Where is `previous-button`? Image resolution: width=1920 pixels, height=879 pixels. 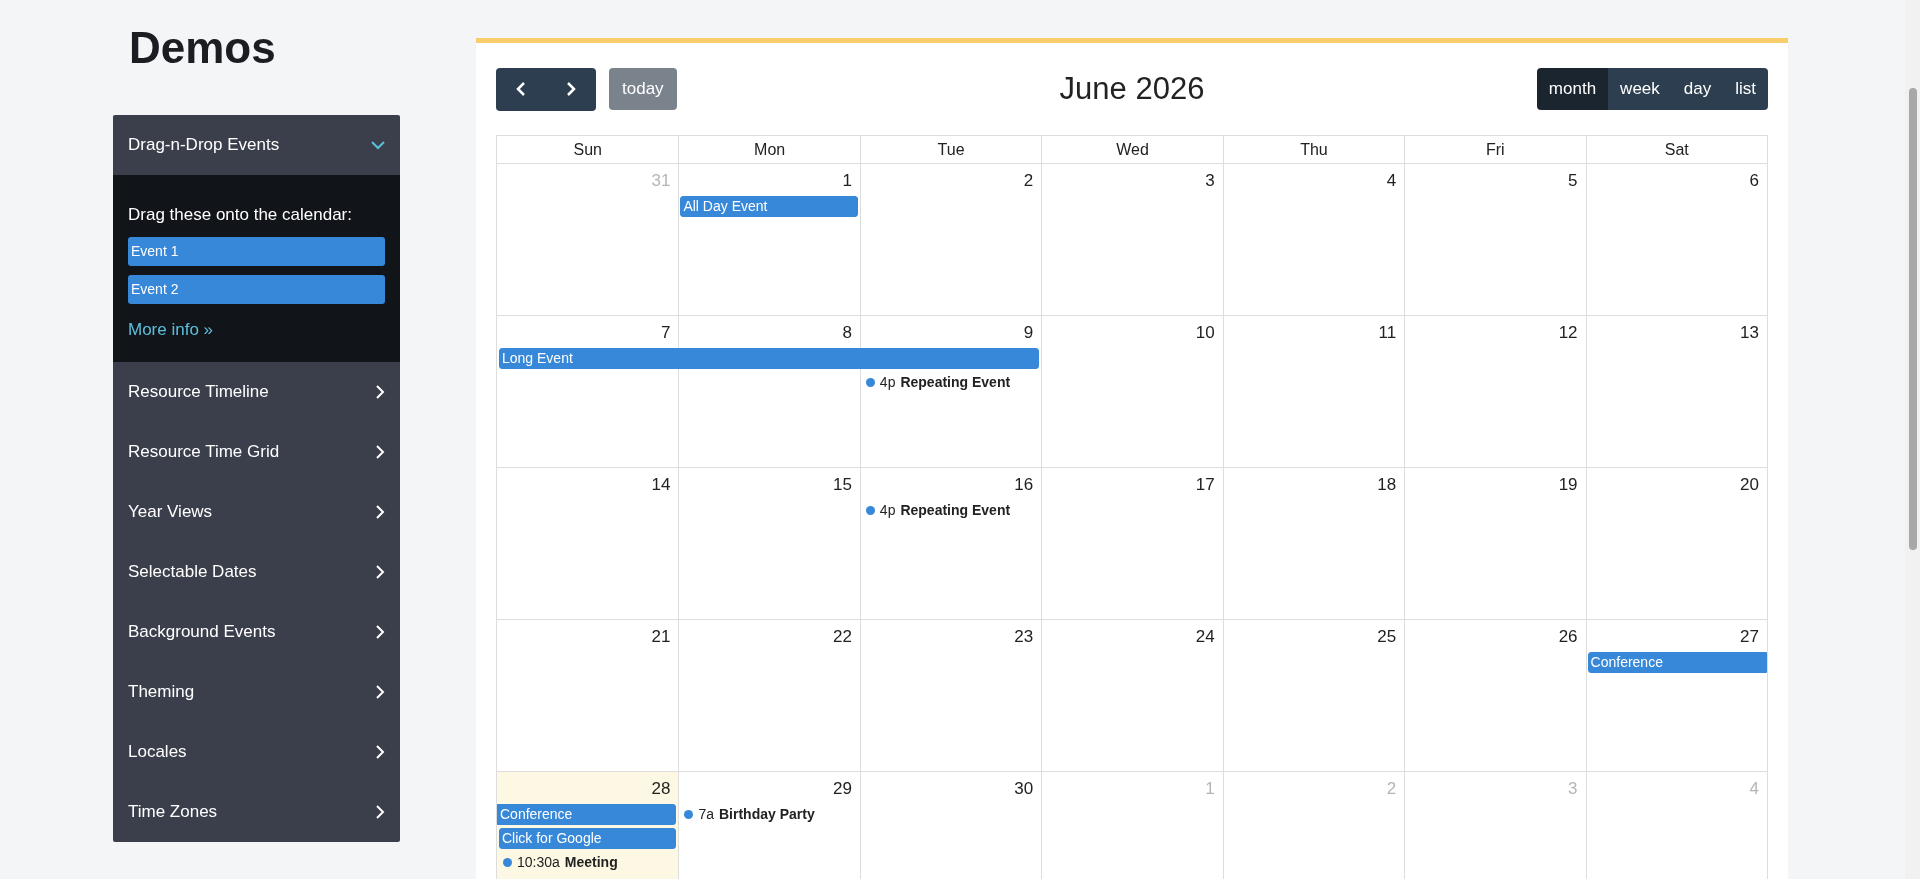 previous-button is located at coordinates (521, 89).